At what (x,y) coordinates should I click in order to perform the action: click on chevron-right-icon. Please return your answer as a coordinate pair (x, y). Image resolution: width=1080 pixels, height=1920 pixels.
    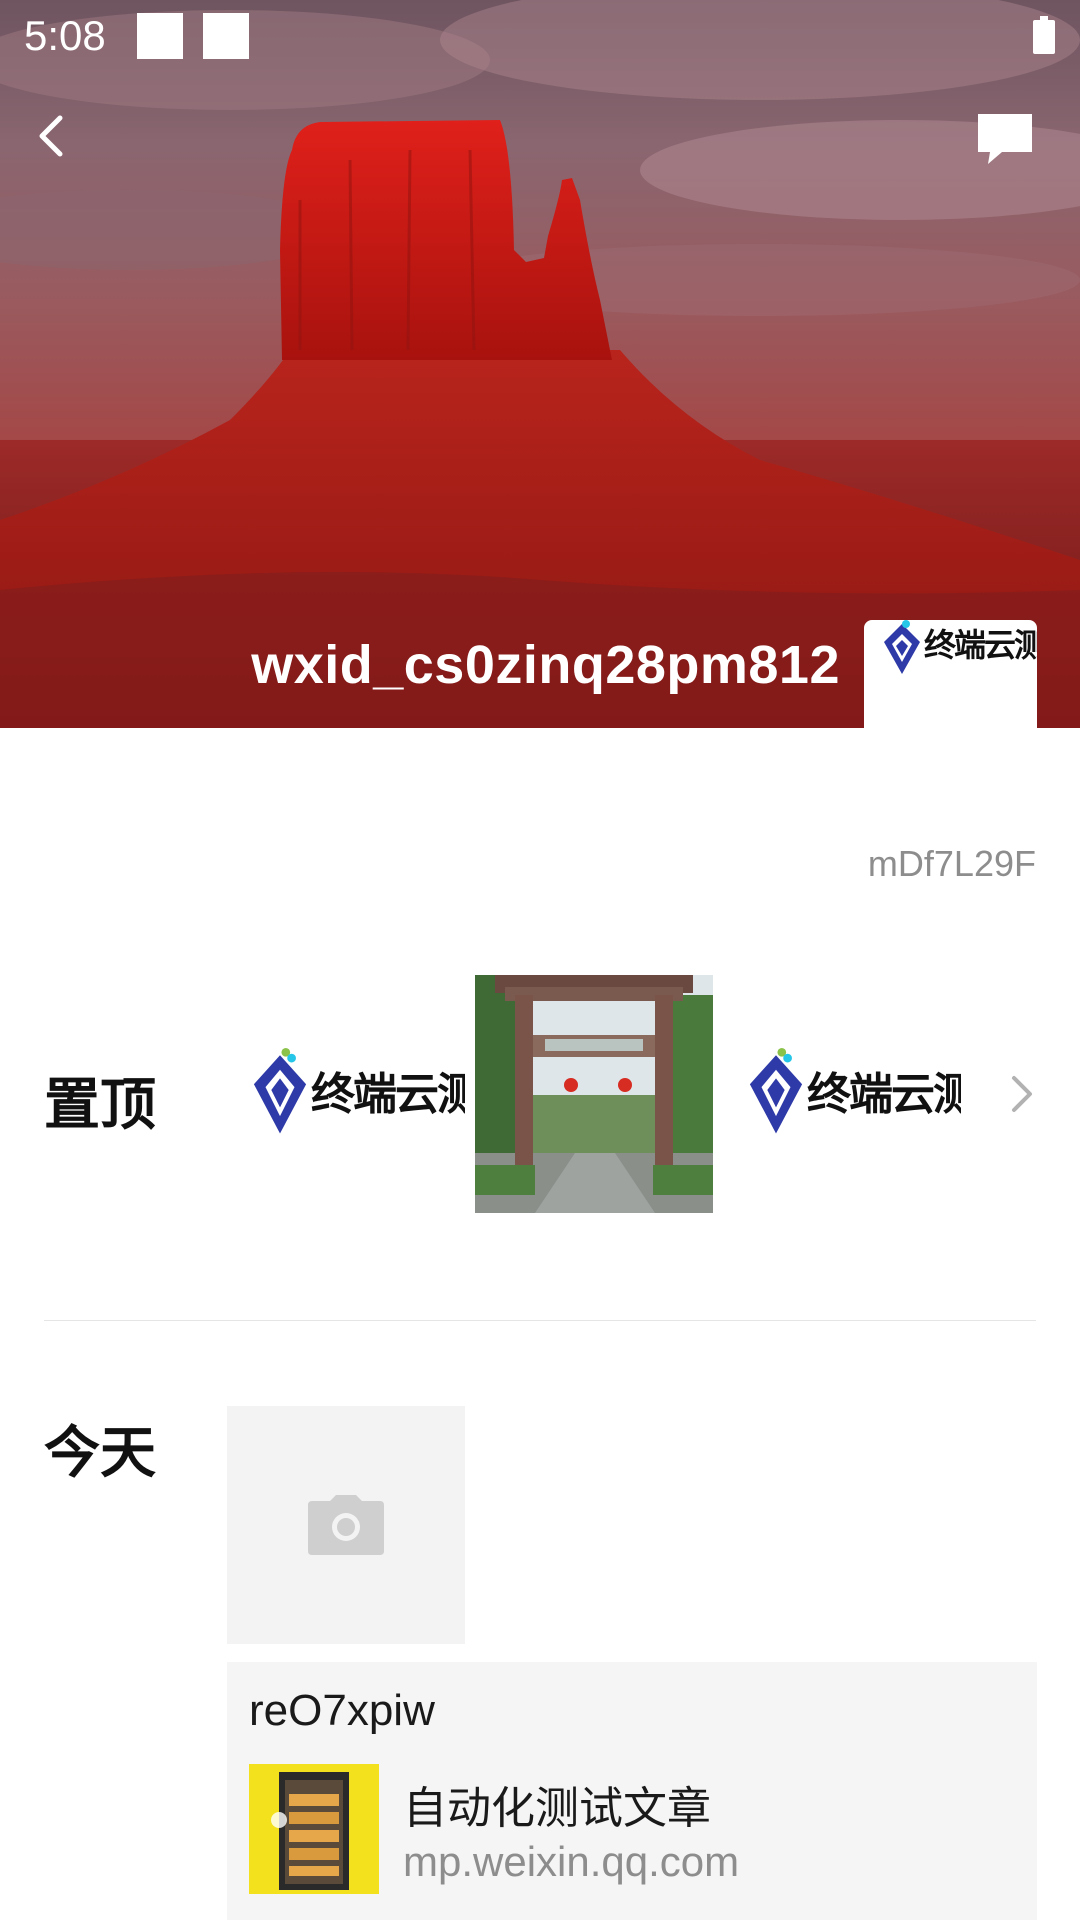
    Looking at the image, I should click on (1021, 1094).